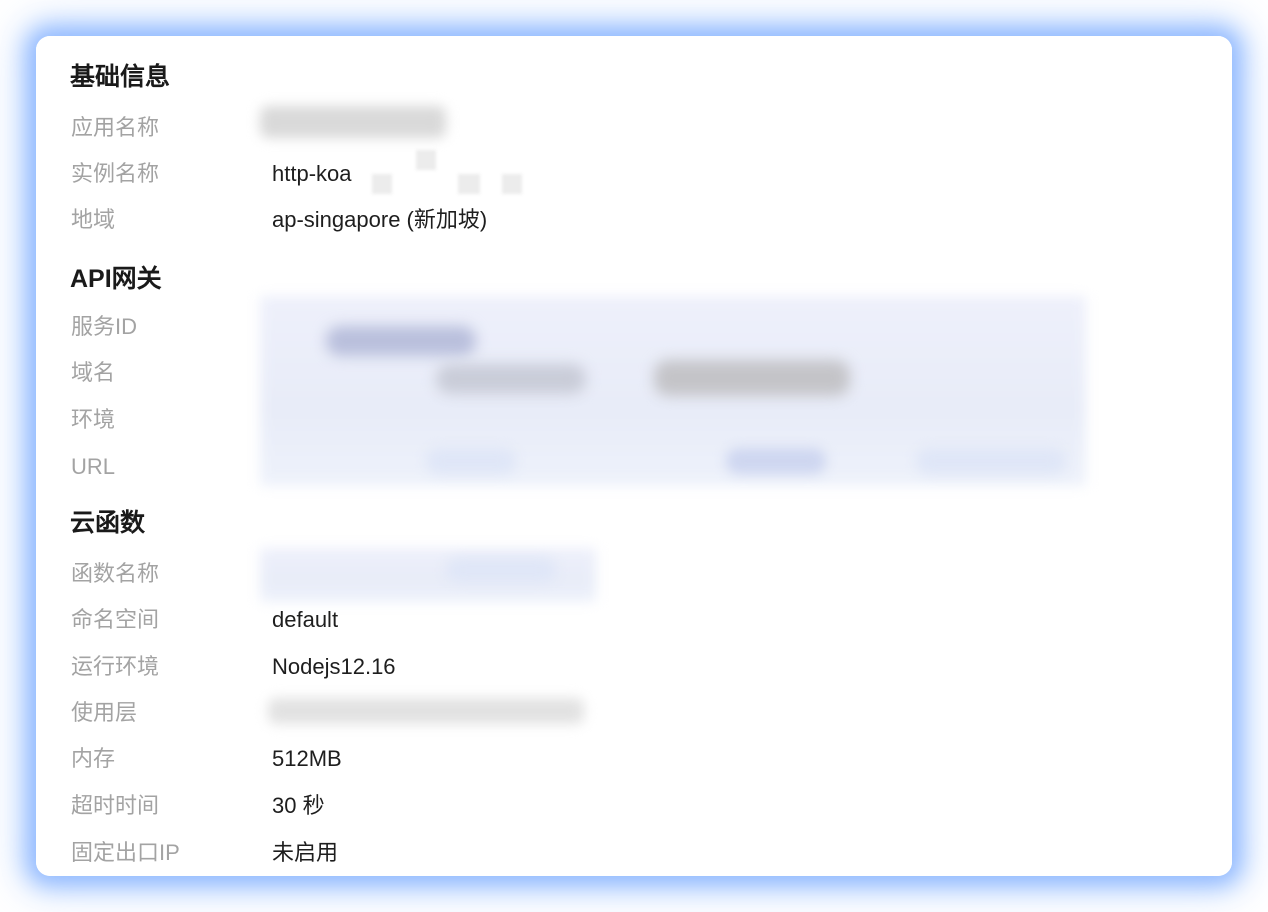  What do you see at coordinates (108, 523) in the screenshot?
I see `section-title-cloud-function: 云函数` at bounding box center [108, 523].